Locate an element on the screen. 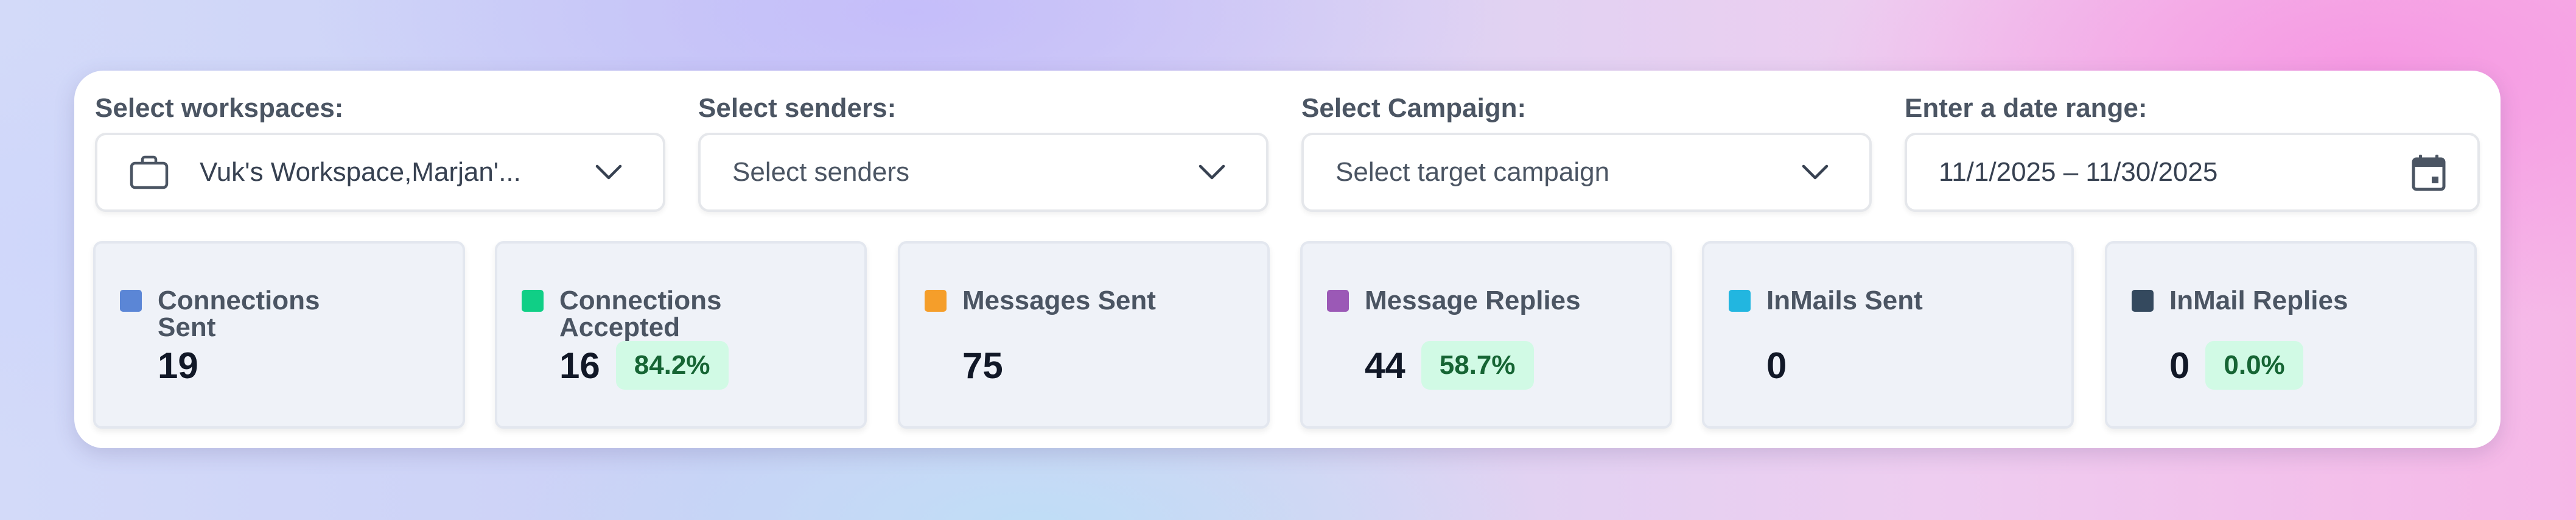 The image size is (2576, 520). stat-value-row: 0 is located at coordinates (1776, 365).